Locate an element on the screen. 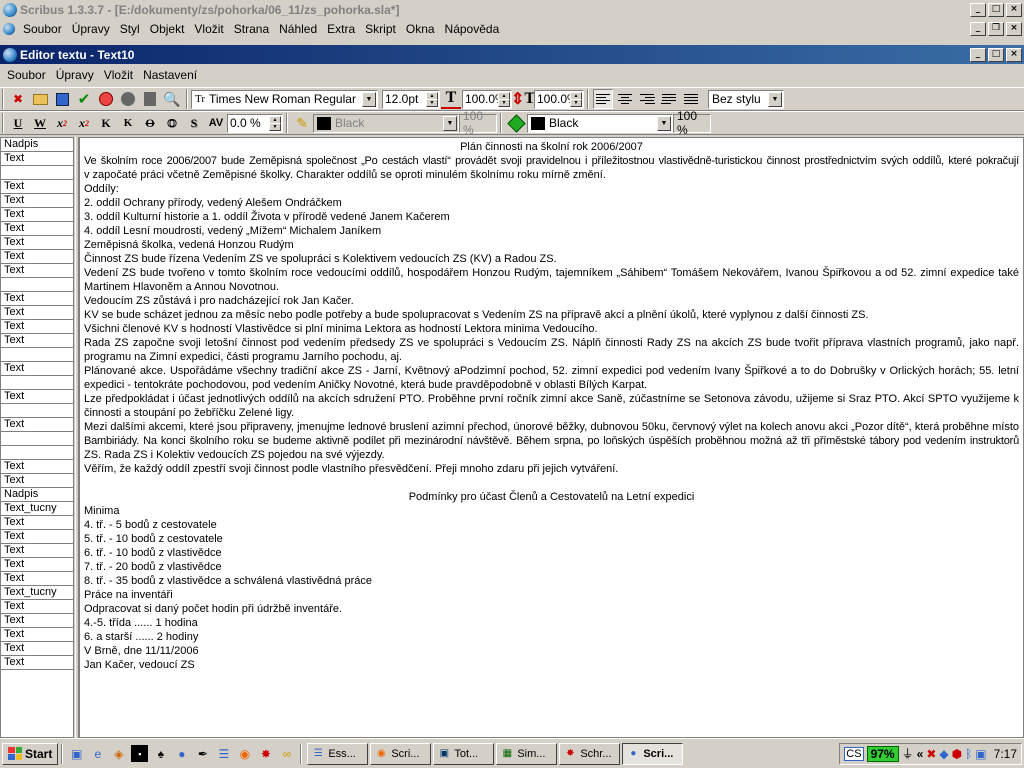  doc-close-button: × is located at coordinates (1014, 29).